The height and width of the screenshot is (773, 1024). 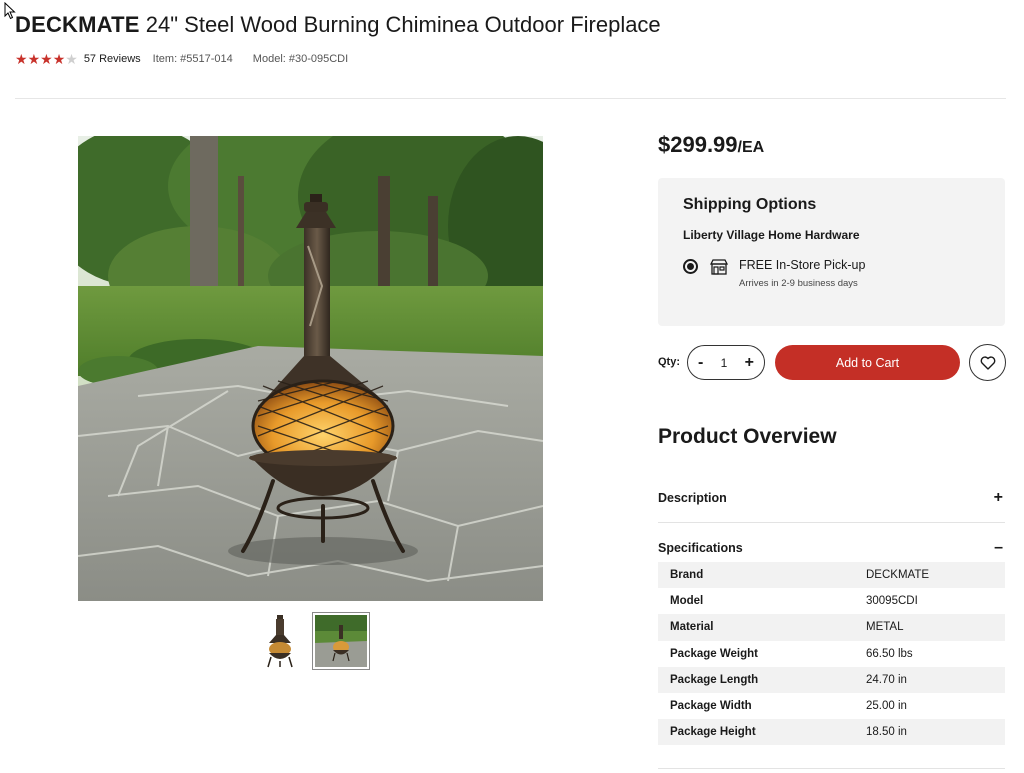 What do you see at coordinates (802, 265) in the screenshot?
I see `shipping-method: FREE In-Store Pick-up` at bounding box center [802, 265].